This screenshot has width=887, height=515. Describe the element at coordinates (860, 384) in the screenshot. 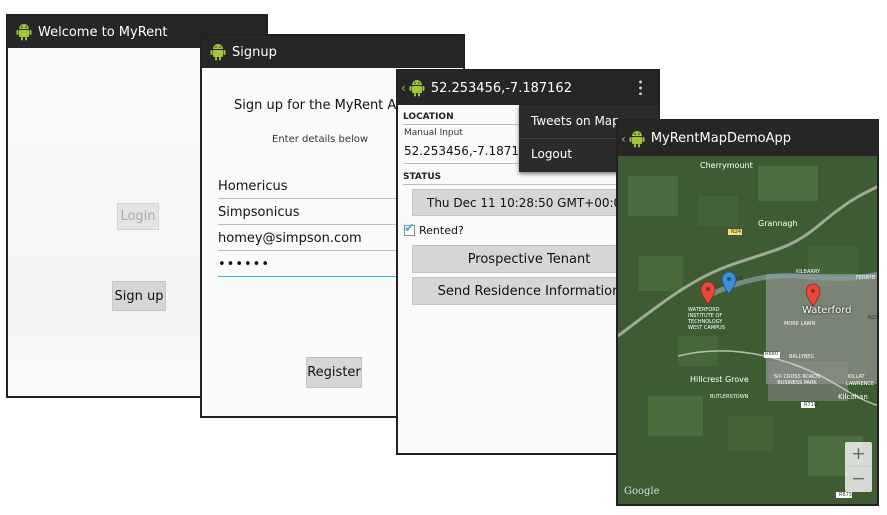

I see `place-lawrence: LAWRENCE` at that location.